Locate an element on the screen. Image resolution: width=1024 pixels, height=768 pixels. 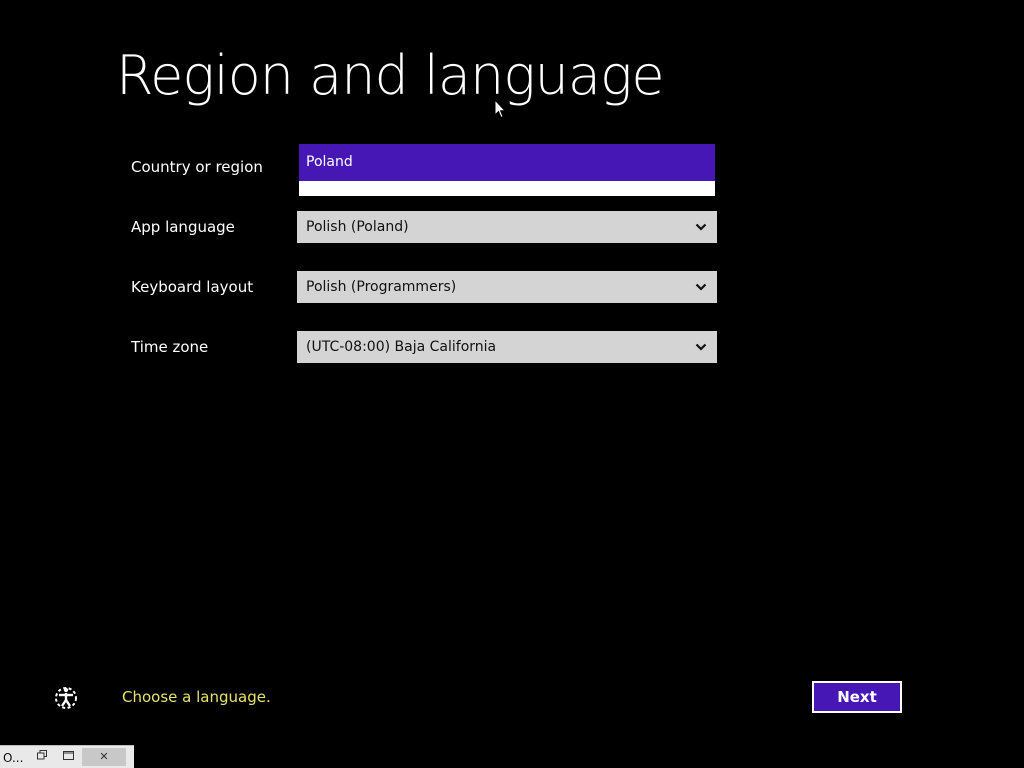
ease-of-access-icon is located at coordinates (66, 698).